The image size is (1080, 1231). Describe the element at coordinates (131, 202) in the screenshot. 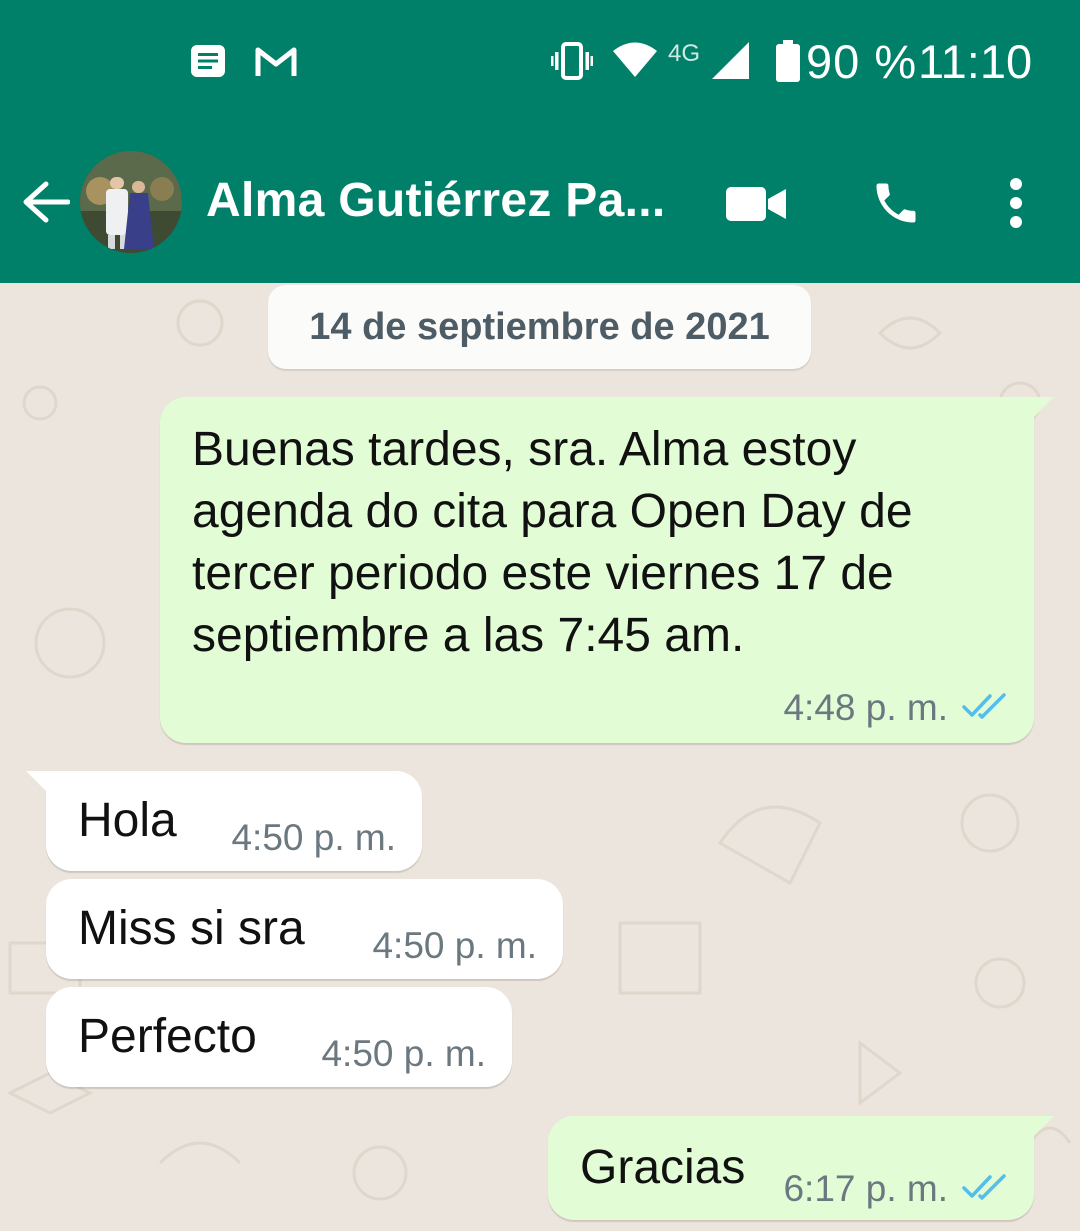

I see `avatar` at that location.